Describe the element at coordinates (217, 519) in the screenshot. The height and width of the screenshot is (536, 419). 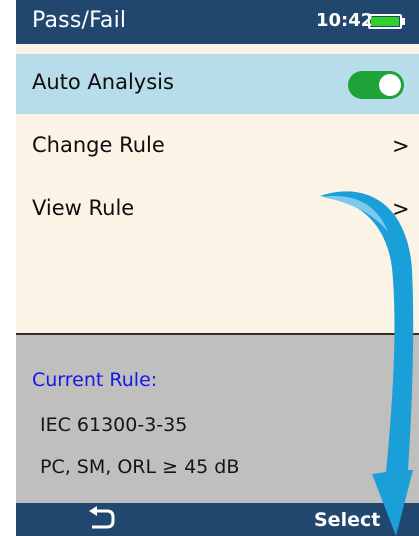
I see `softkey-bar: Select` at that location.